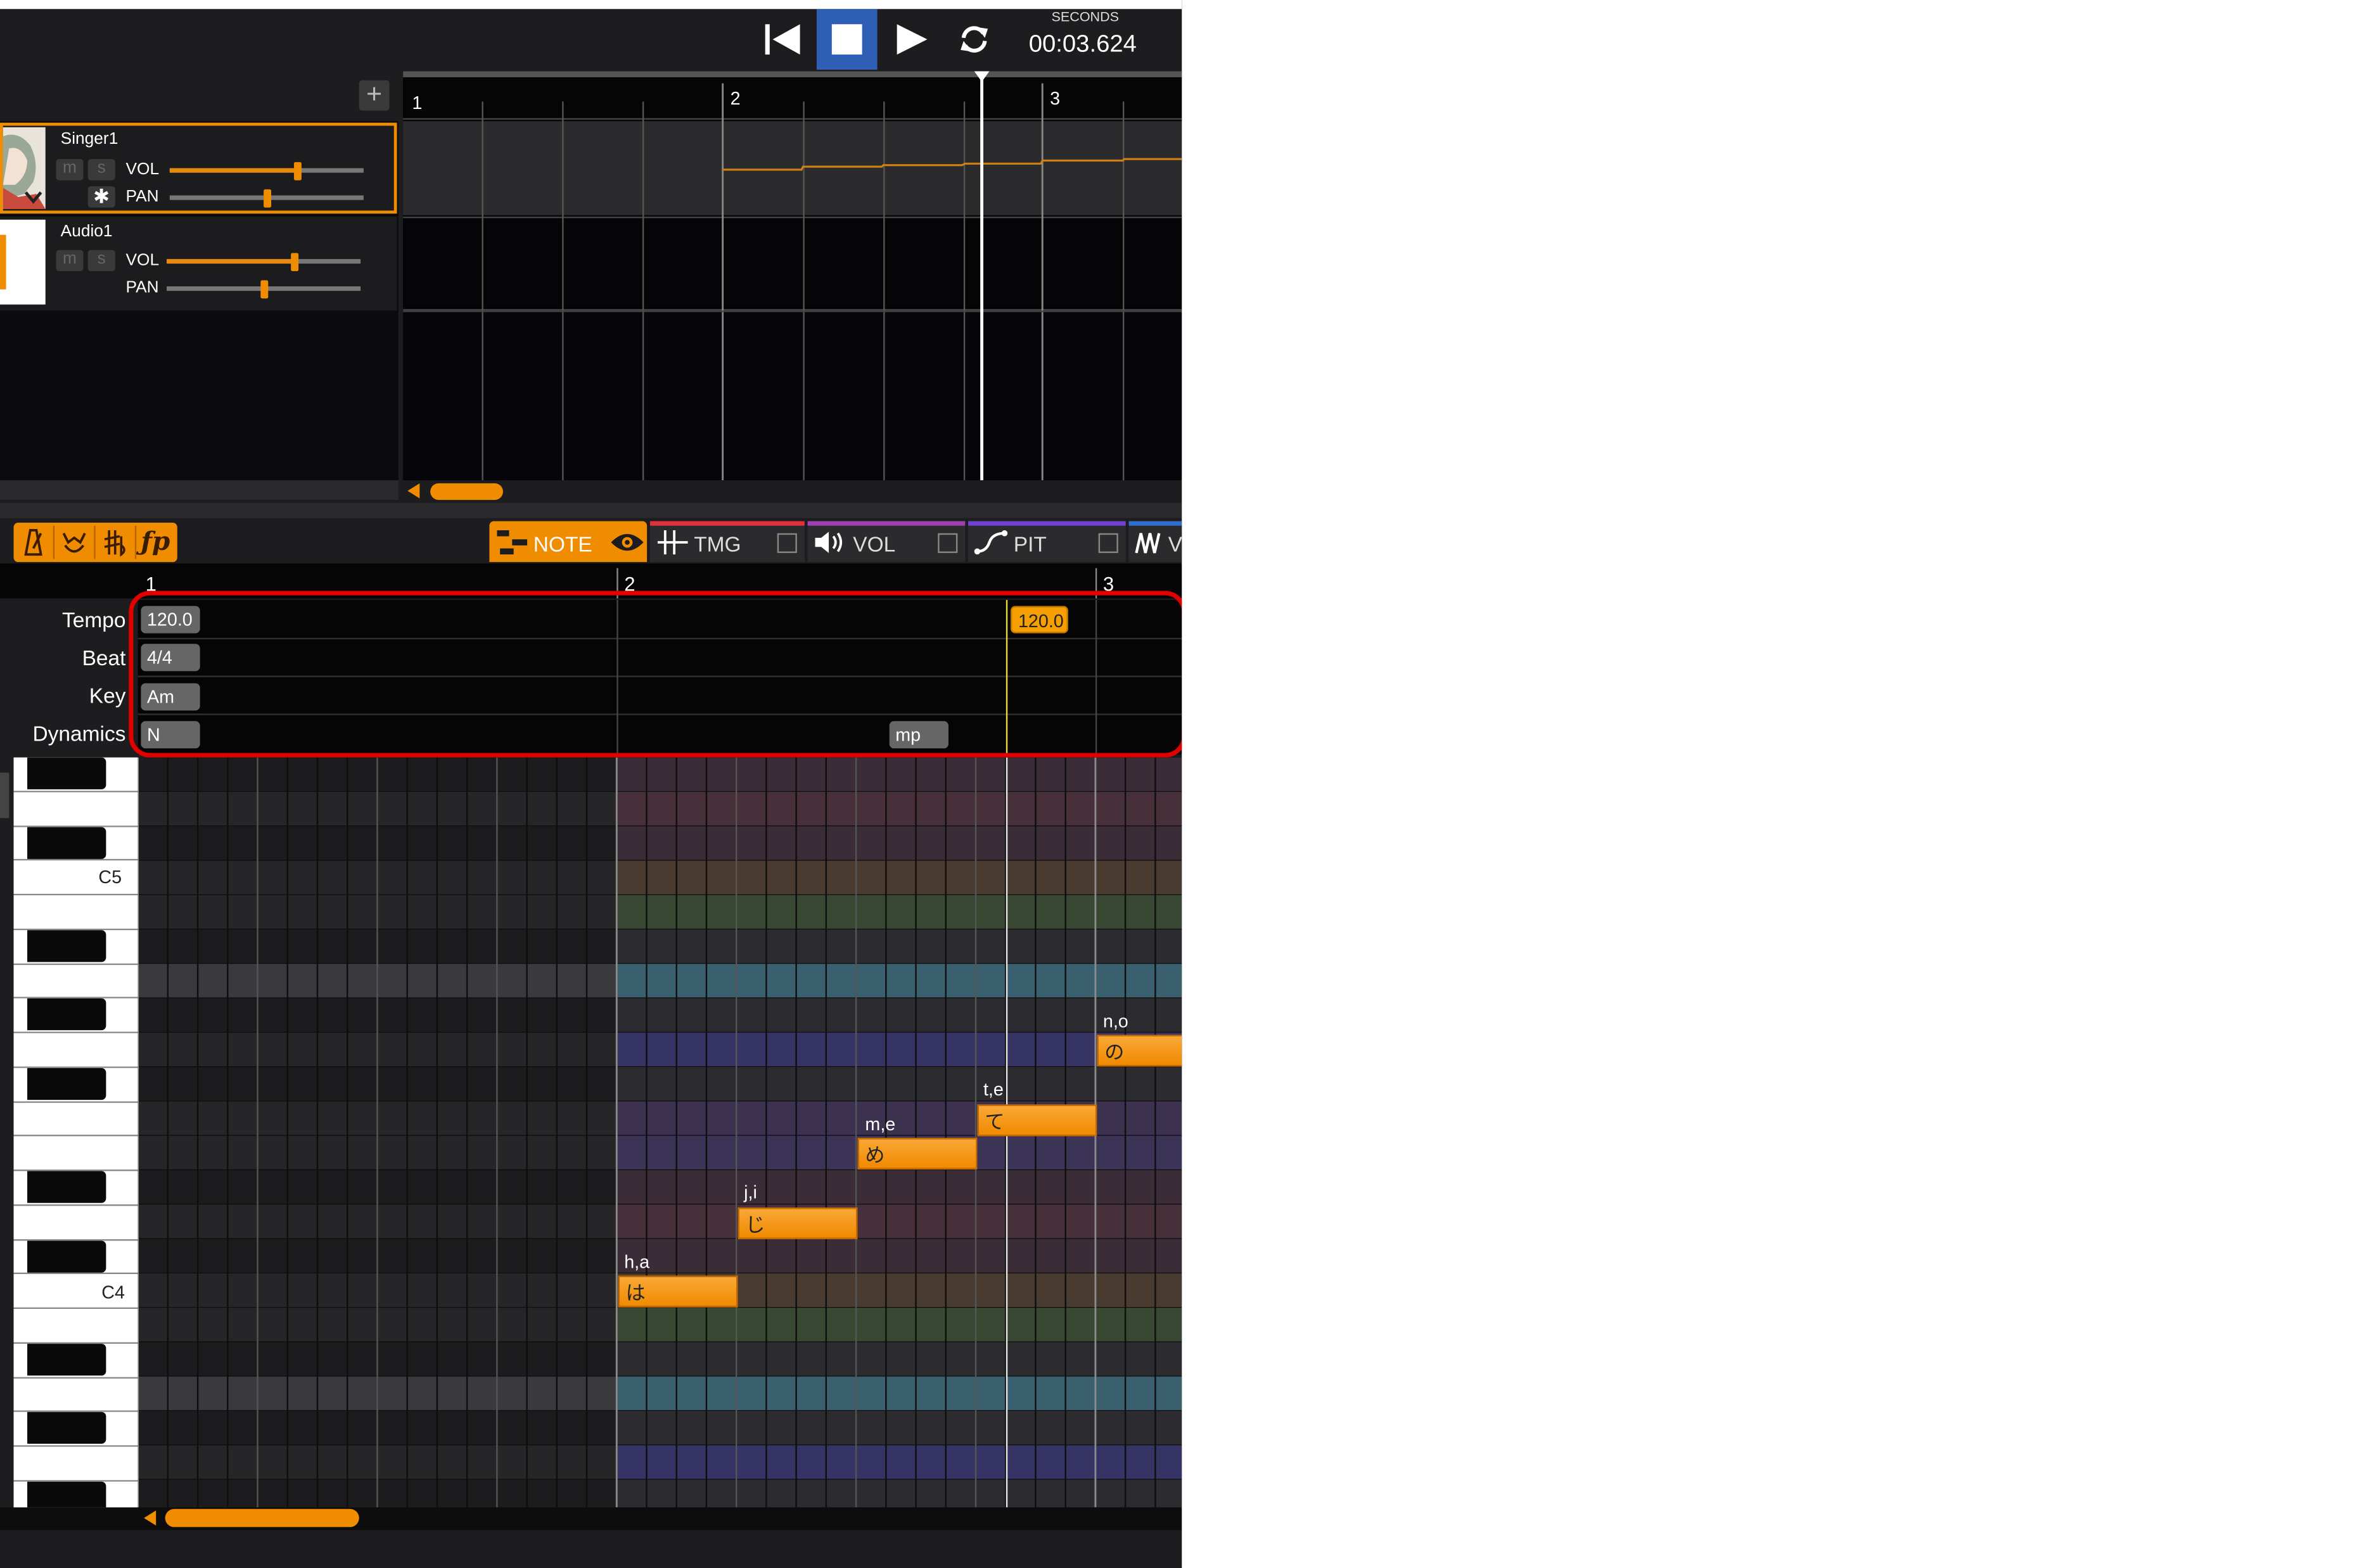 Image resolution: width=2376 pixels, height=1568 pixels. What do you see at coordinates (948, 543) in the screenshot?
I see `tab-vol-checkbox` at bounding box center [948, 543].